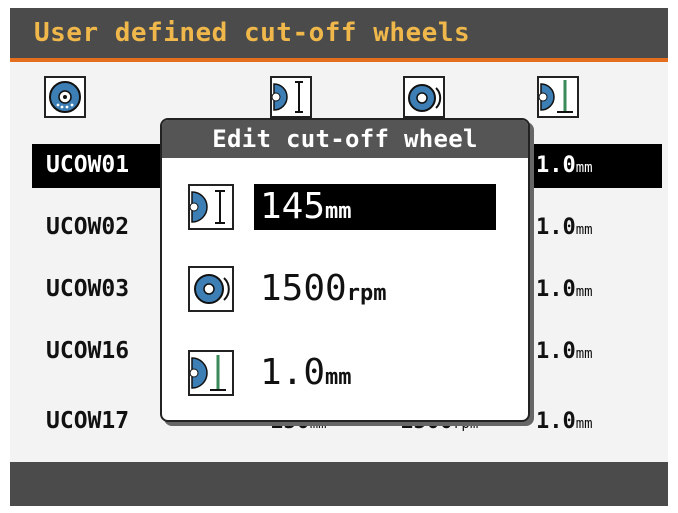 The width and height of the screenshot is (678, 513). What do you see at coordinates (65, 97) in the screenshot?
I see `wheel-icon` at bounding box center [65, 97].